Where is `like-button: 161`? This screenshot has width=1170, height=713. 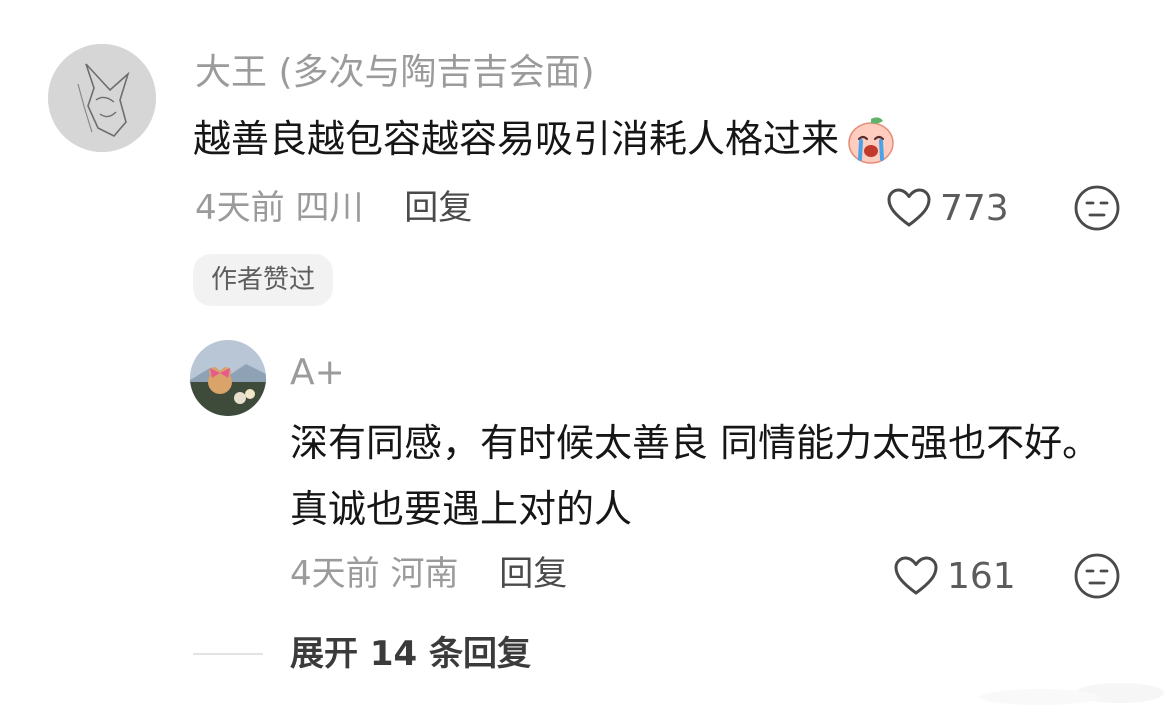
like-button: 161 is located at coordinates (954, 576).